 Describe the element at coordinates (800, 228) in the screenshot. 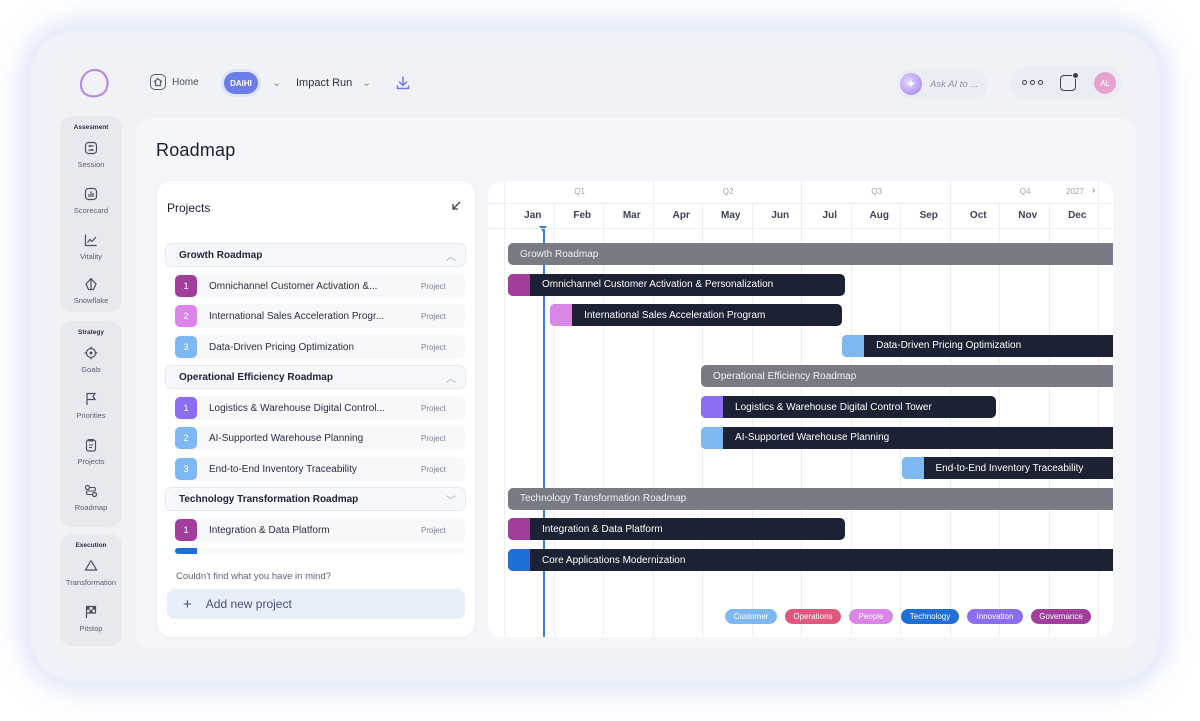

I see `header-divider` at that location.